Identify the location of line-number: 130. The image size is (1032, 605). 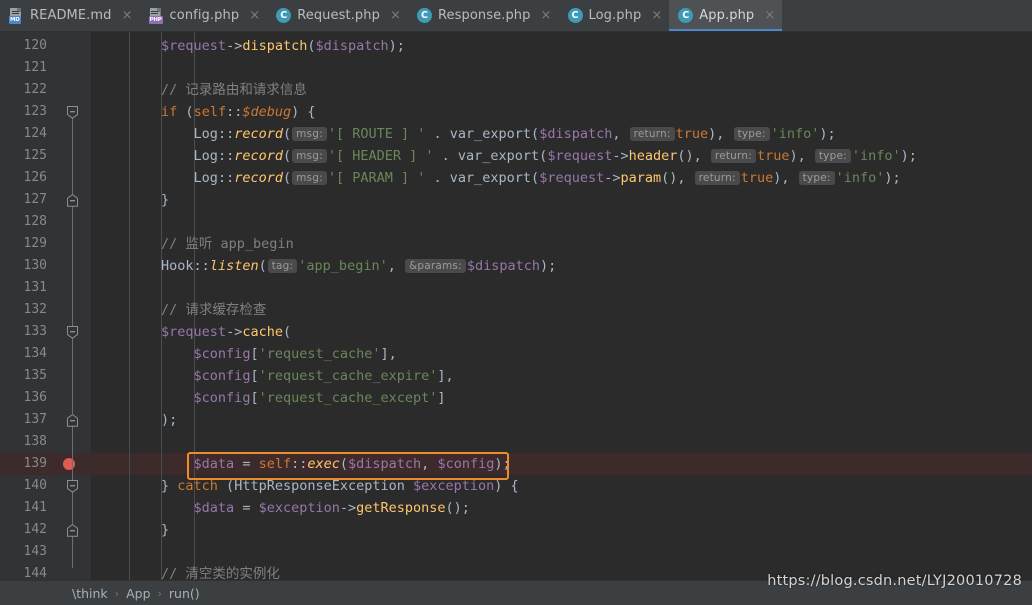
(35, 265).